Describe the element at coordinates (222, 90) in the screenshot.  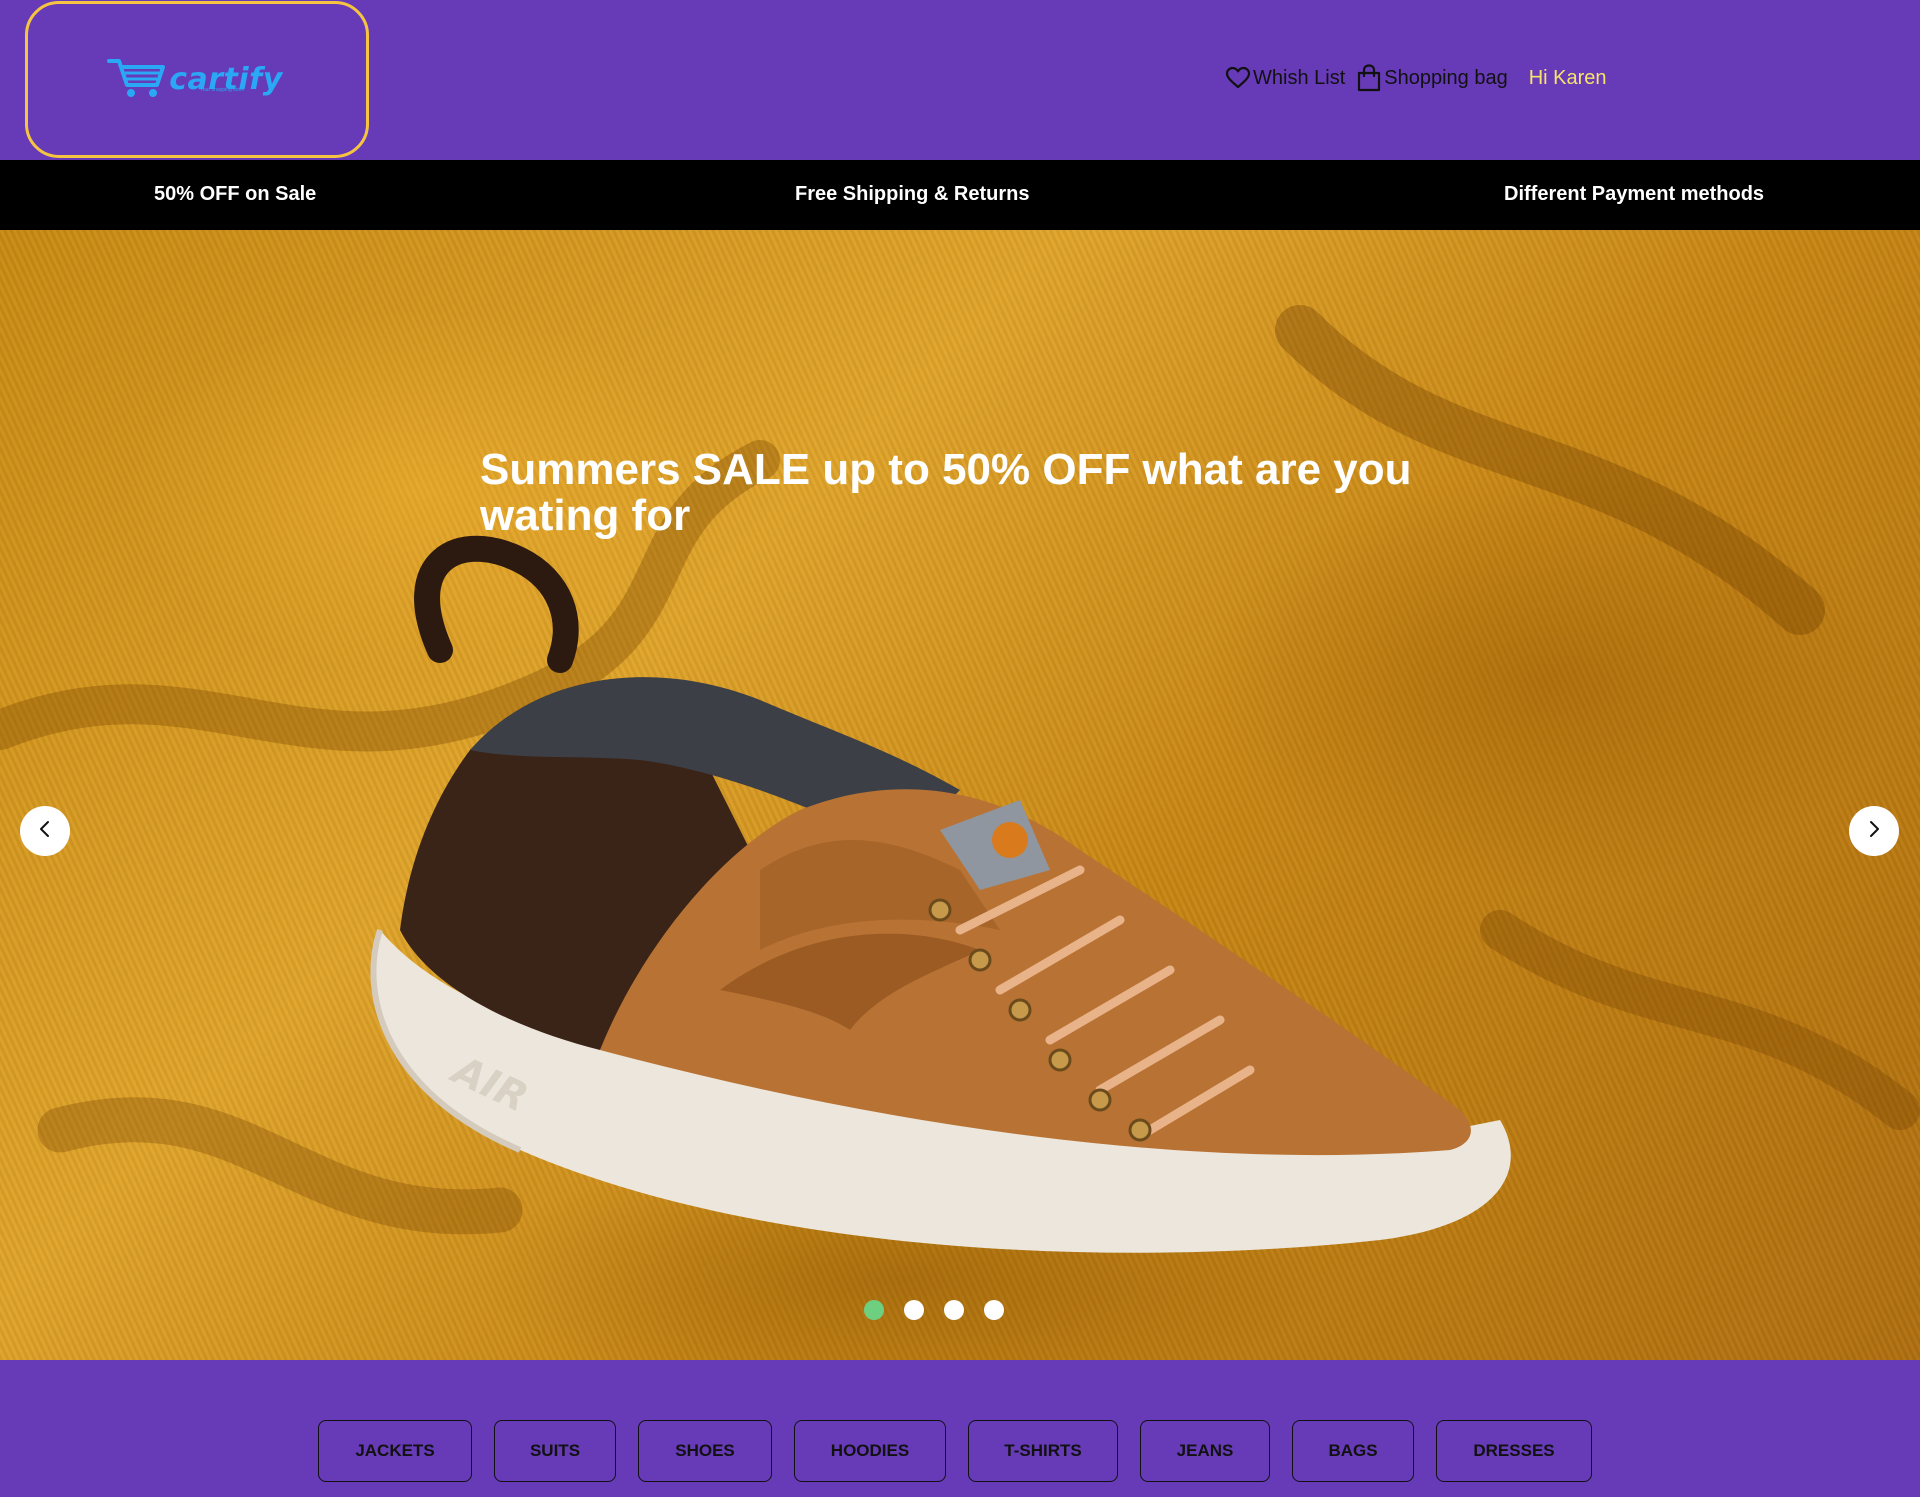
I see `logo-tagline: Your shopping store` at that location.